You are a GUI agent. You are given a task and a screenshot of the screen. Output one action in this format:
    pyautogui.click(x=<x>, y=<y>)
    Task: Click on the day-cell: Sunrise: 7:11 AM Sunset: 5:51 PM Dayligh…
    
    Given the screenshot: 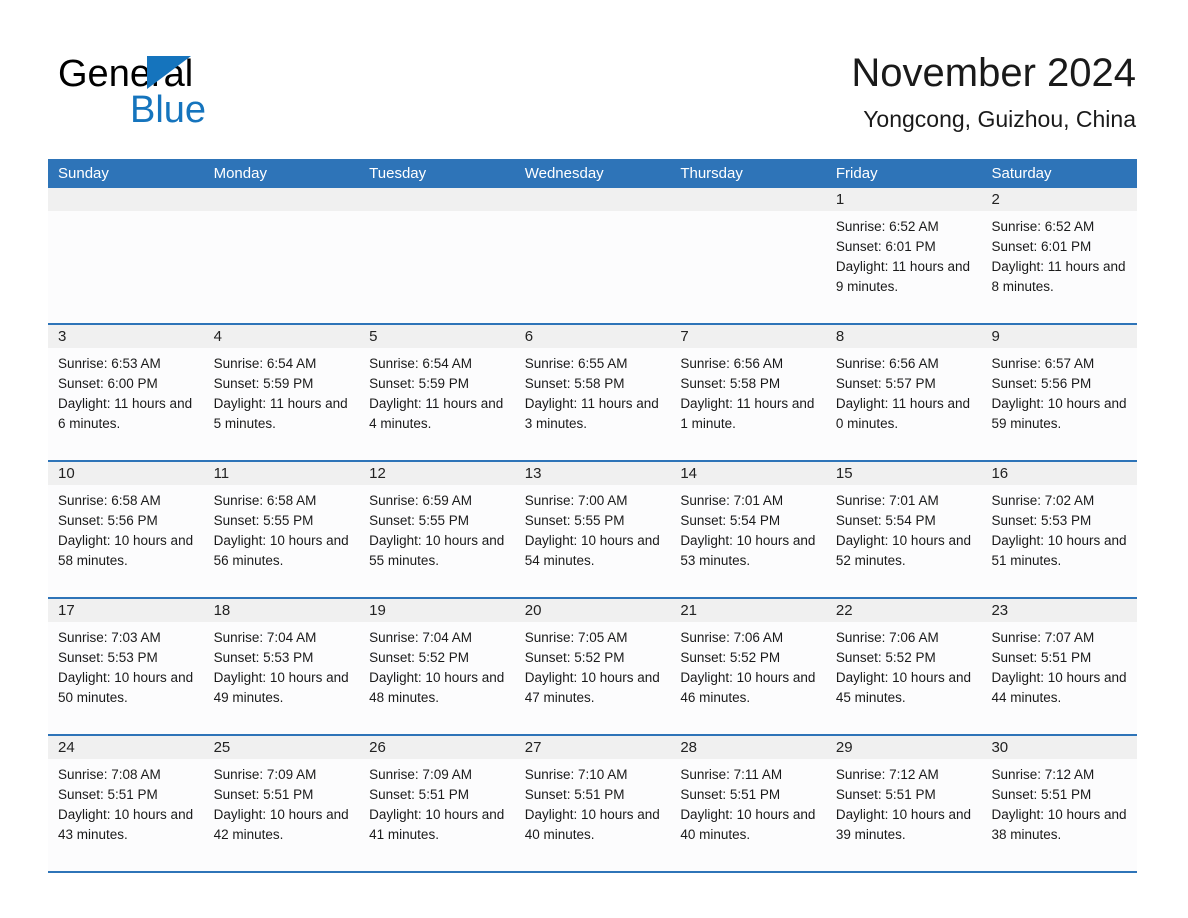 What is the action you would take?
    pyautogui.click(x=748, y=815)
    